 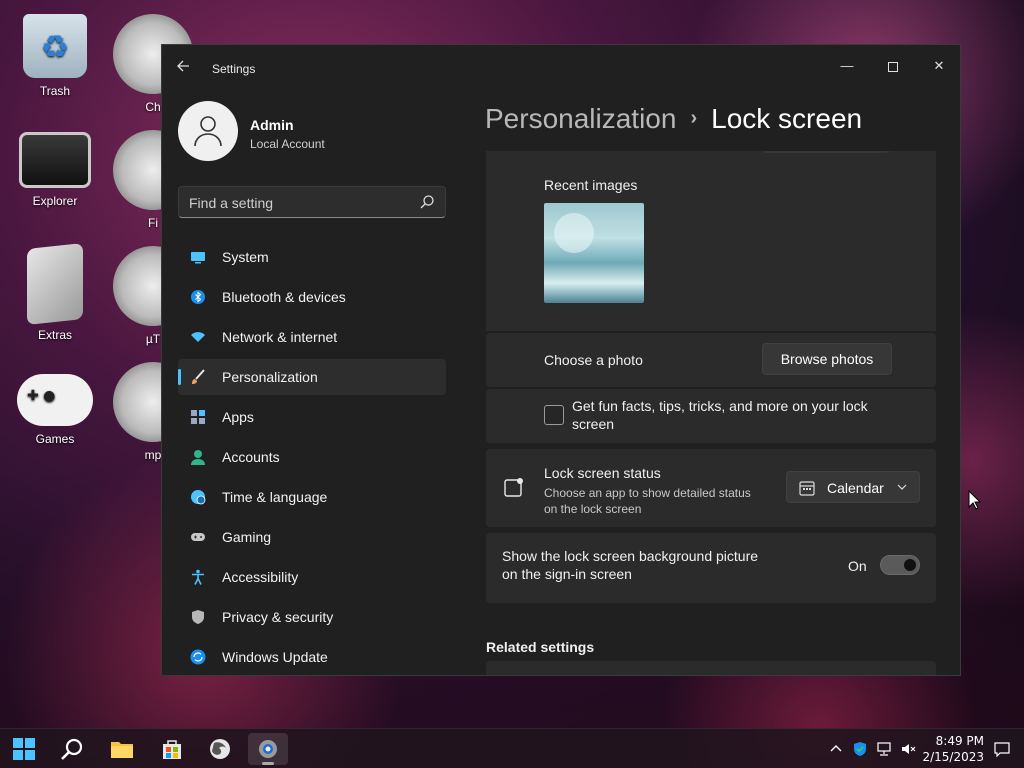 I want to click on close-button: ✕, so click(x=938, y=66).